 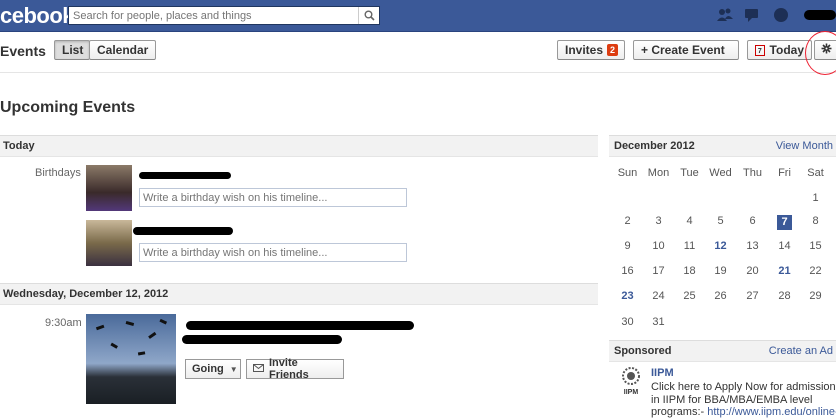 I want to click on search-box, so click(x=224, y=15).